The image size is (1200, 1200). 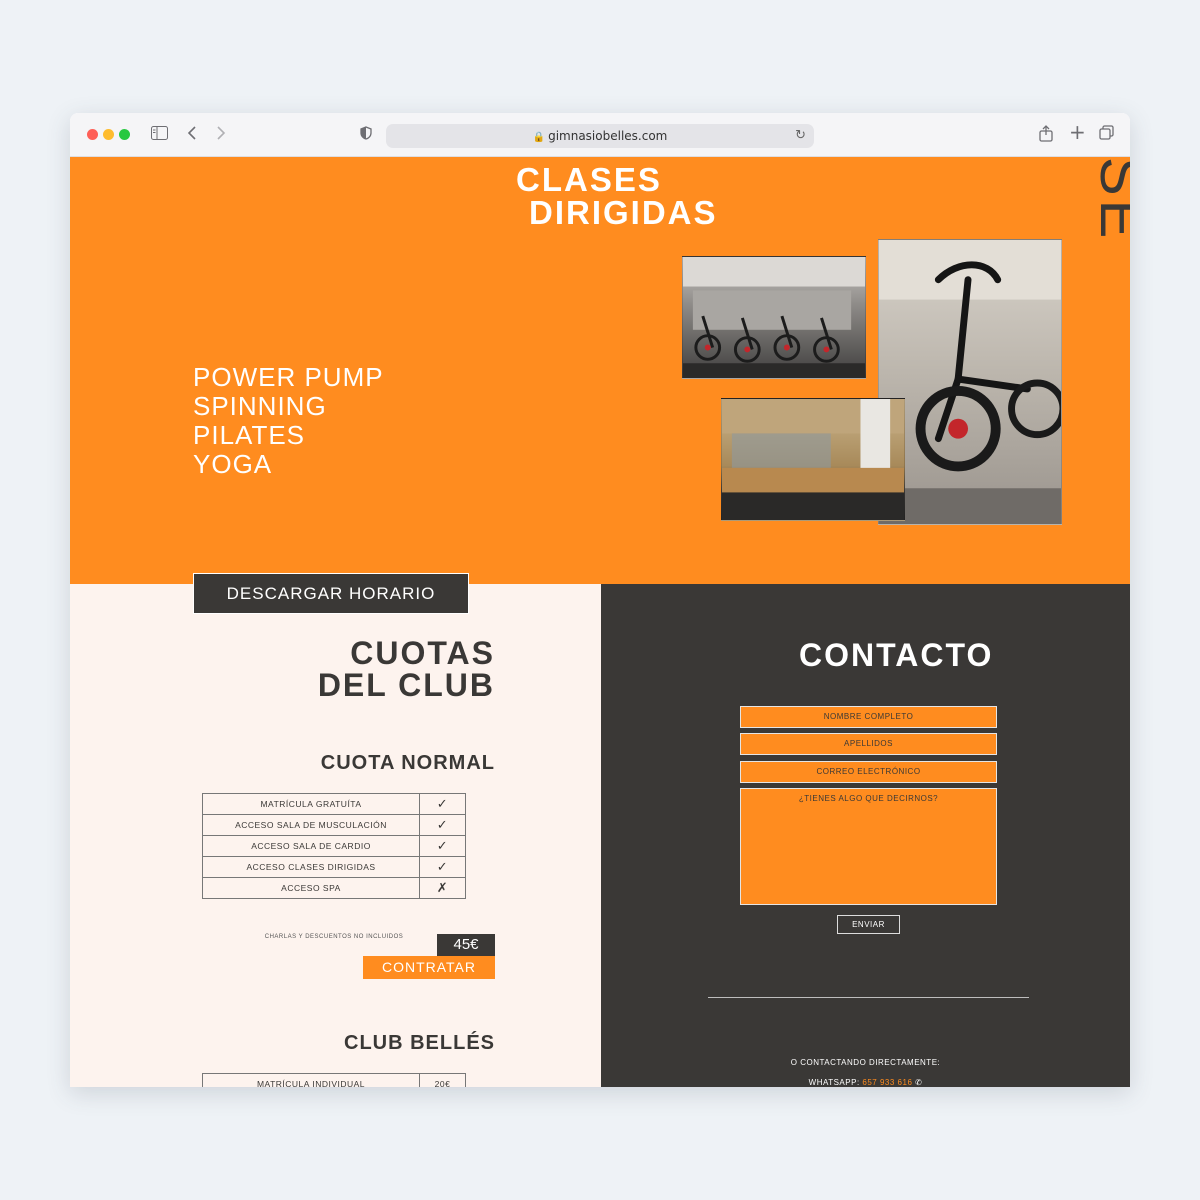 What do you see at coordinates (92, 134) in the screenshot?
I see `close-window-button` at bounding box center [92, 134].